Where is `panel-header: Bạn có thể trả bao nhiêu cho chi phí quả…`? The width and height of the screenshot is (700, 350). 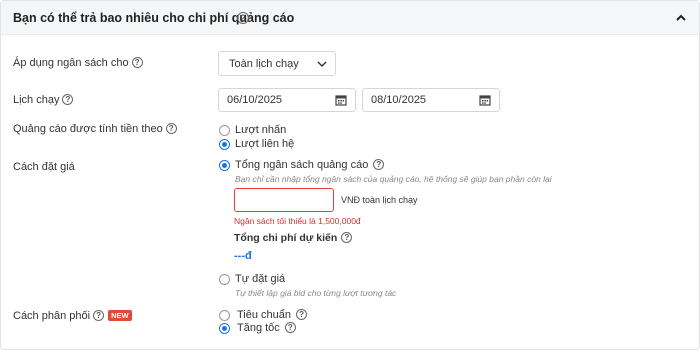 panel-header: Bạn có thể trả bao nhiêu cho chi phí quả… is located at coordinates (350, 18).